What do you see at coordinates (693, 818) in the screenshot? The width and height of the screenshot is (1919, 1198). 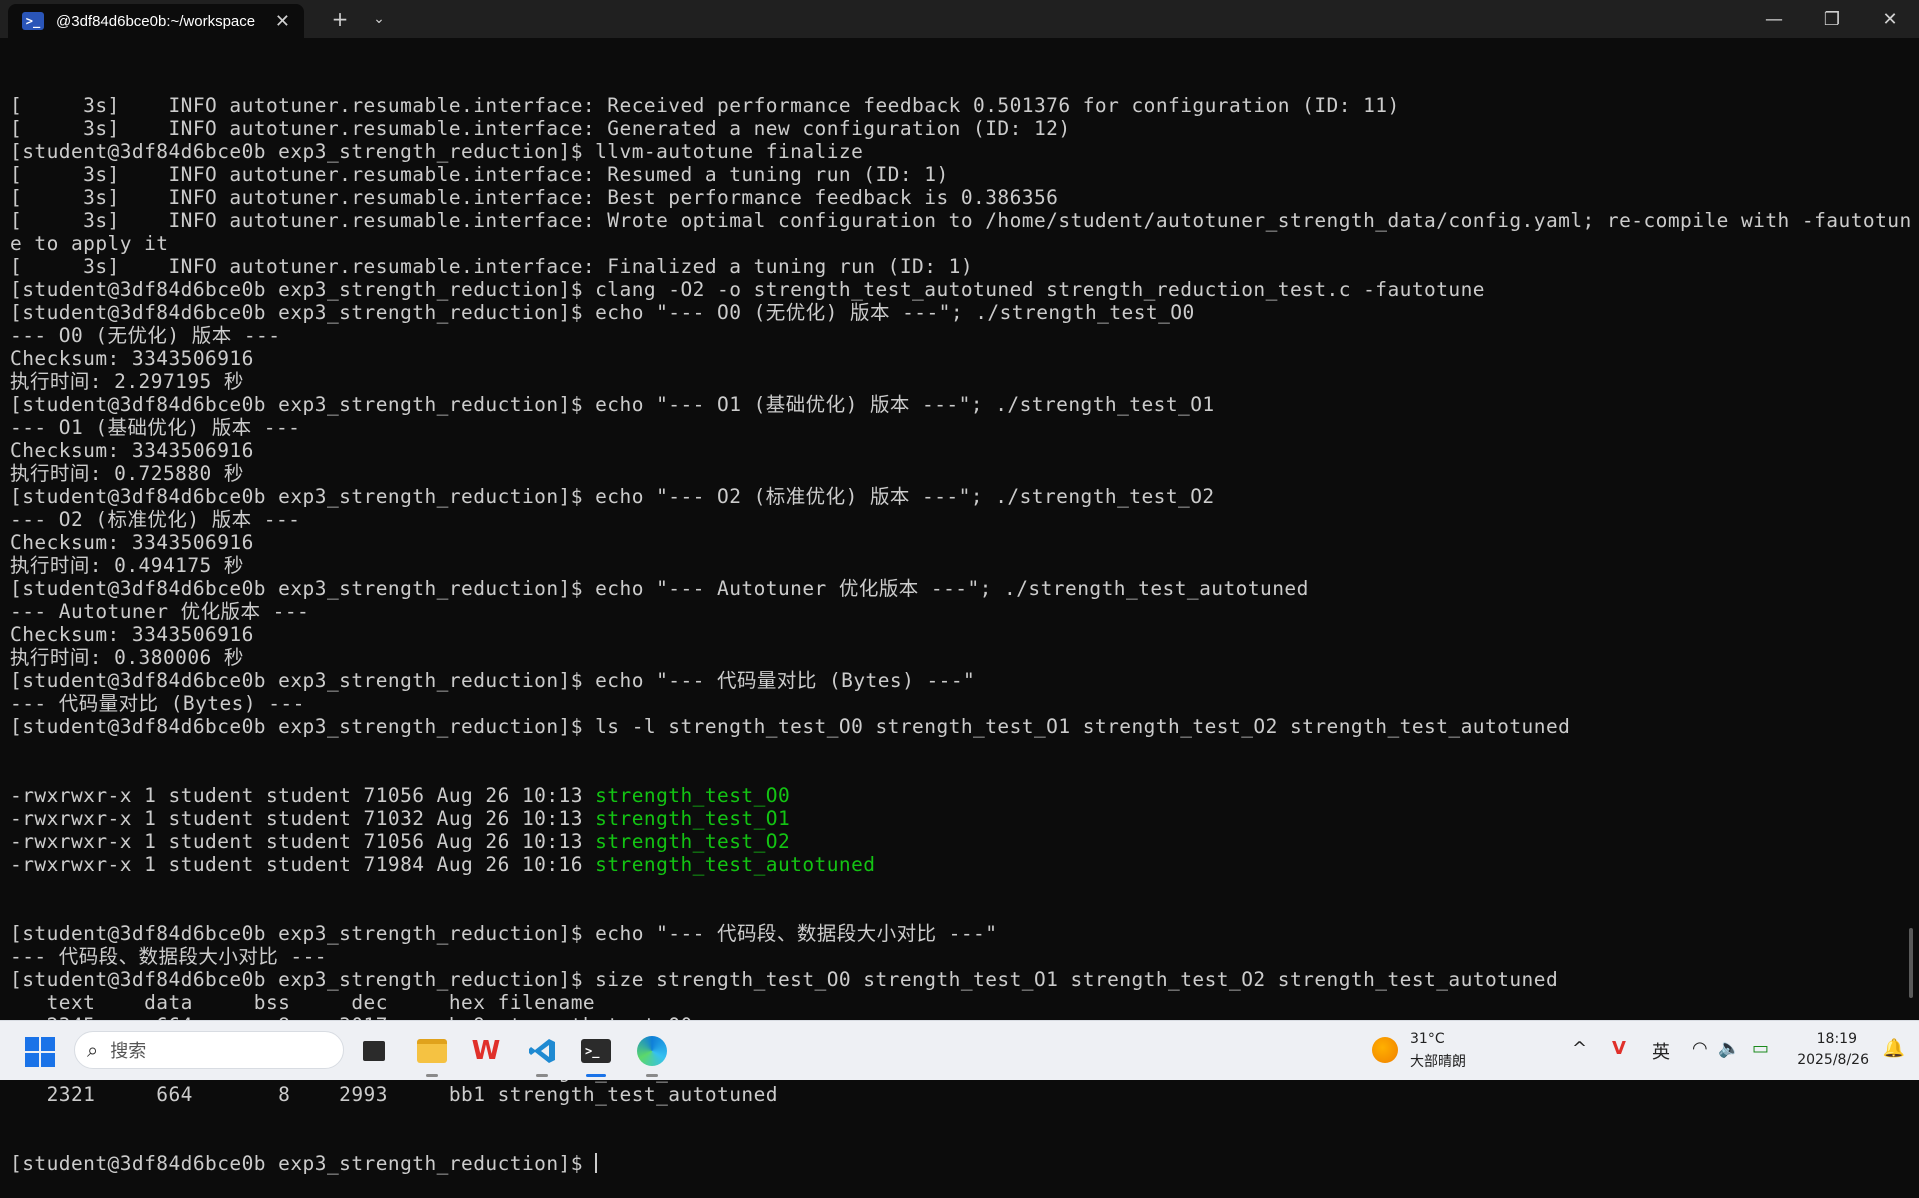 I see `executable-filename: strength_test_O1` at bounding box center [693, 818].